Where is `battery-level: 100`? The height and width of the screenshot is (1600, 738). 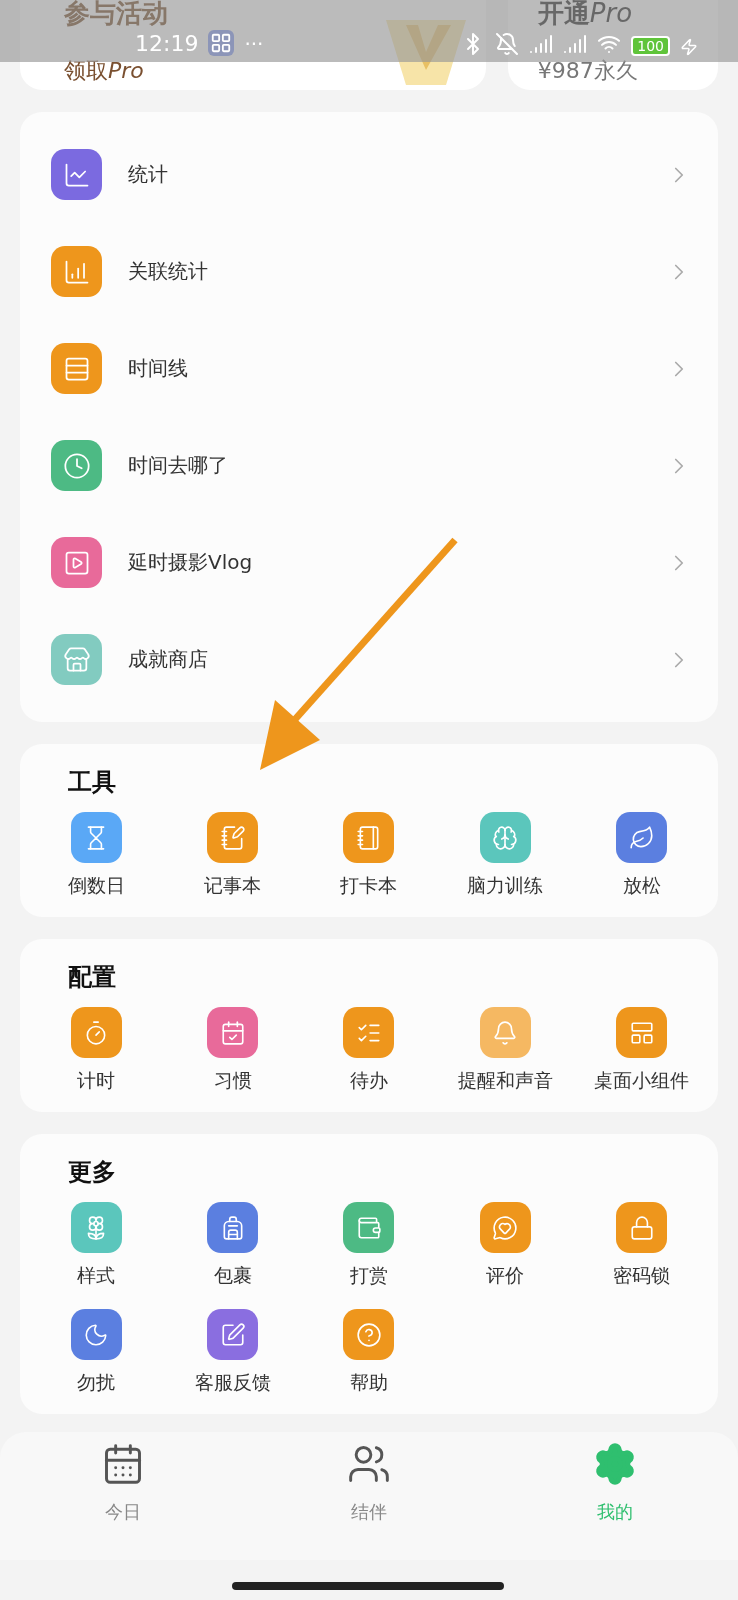
battery-level: 100 is located at coordinates (650, 46).